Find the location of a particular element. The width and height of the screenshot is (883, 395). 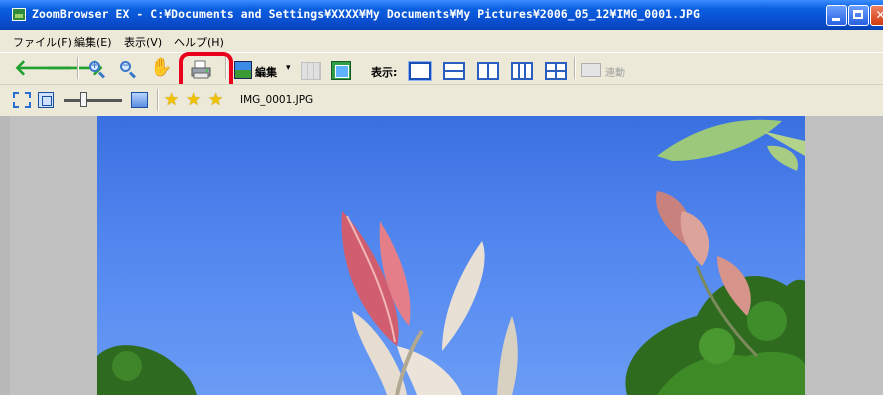

view-layout-single-icon is located at coordinates (420, 71).